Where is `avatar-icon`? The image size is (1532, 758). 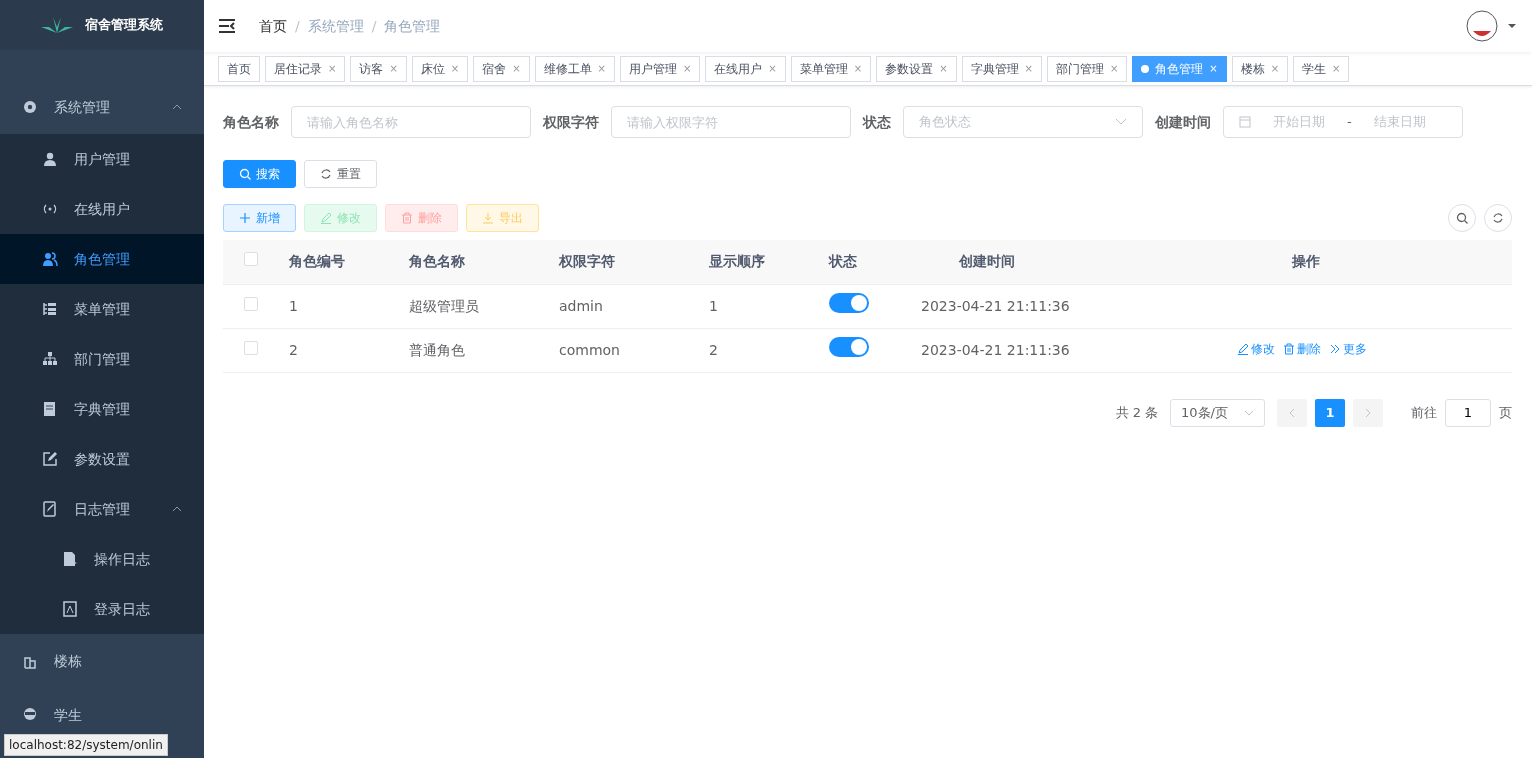 avatar-icon is located at coordinates (1482, 26).